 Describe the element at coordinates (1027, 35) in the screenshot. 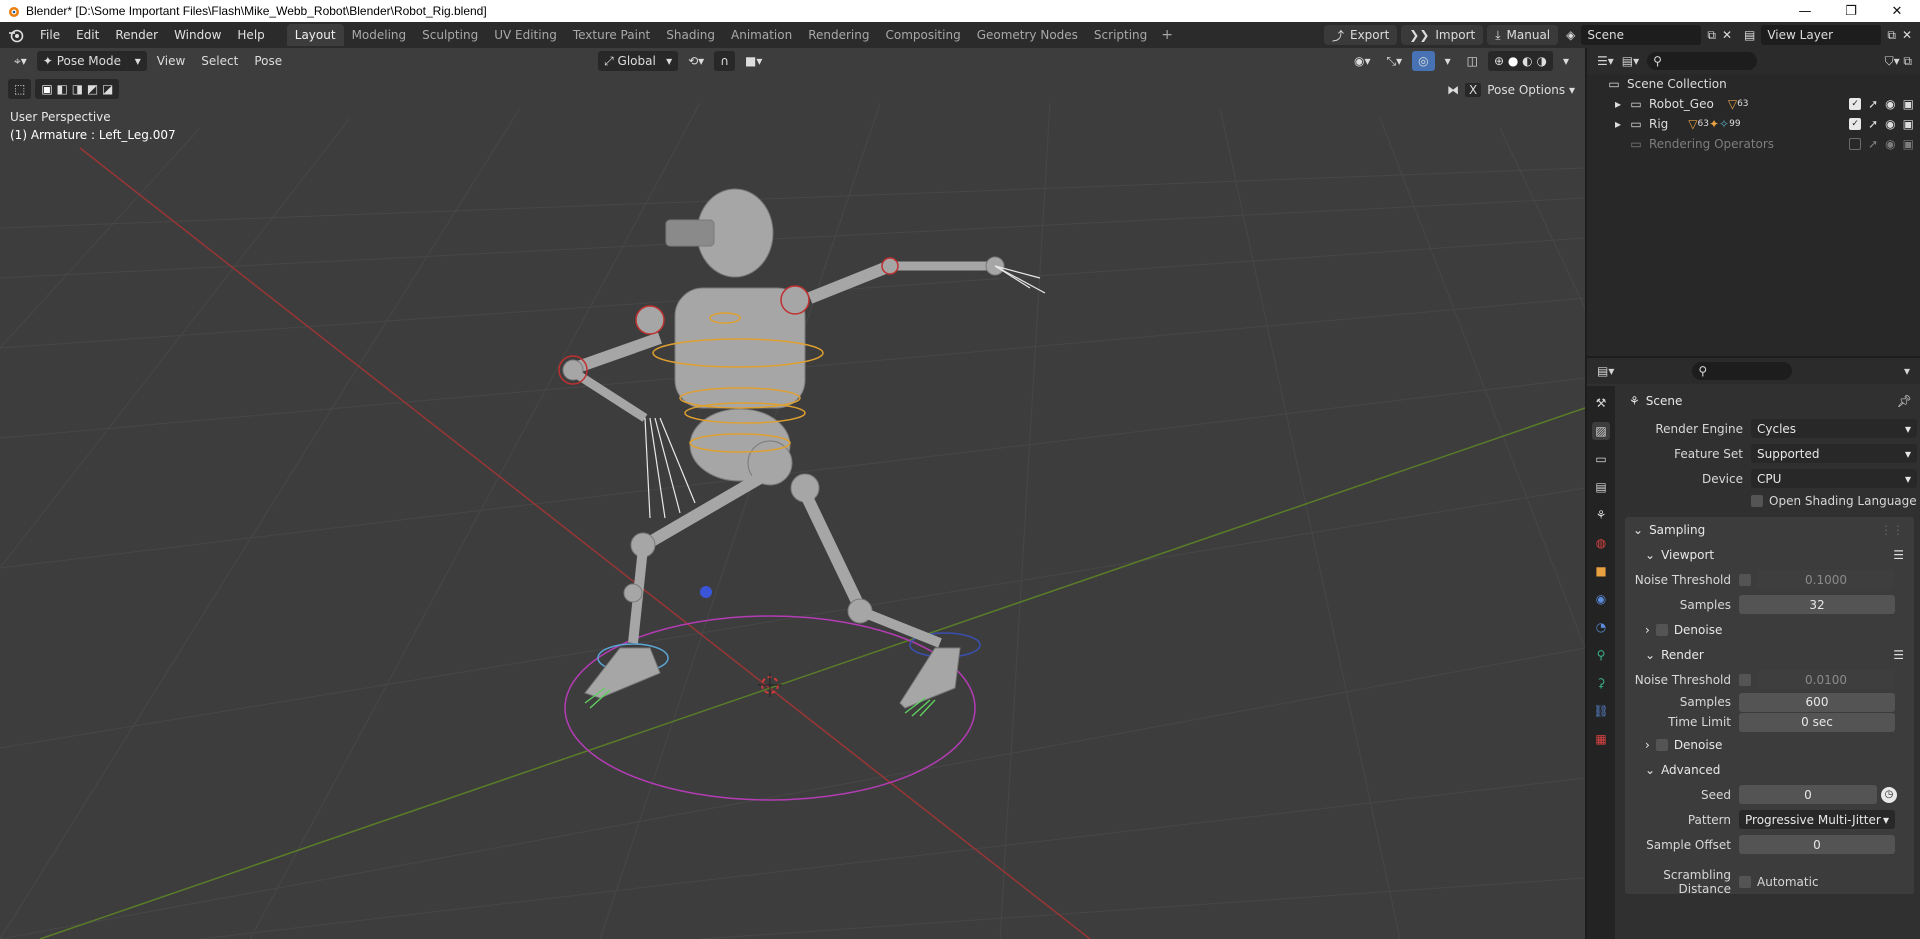

I see `tab-geometry-nodes: Geometry Nodes` at that location.